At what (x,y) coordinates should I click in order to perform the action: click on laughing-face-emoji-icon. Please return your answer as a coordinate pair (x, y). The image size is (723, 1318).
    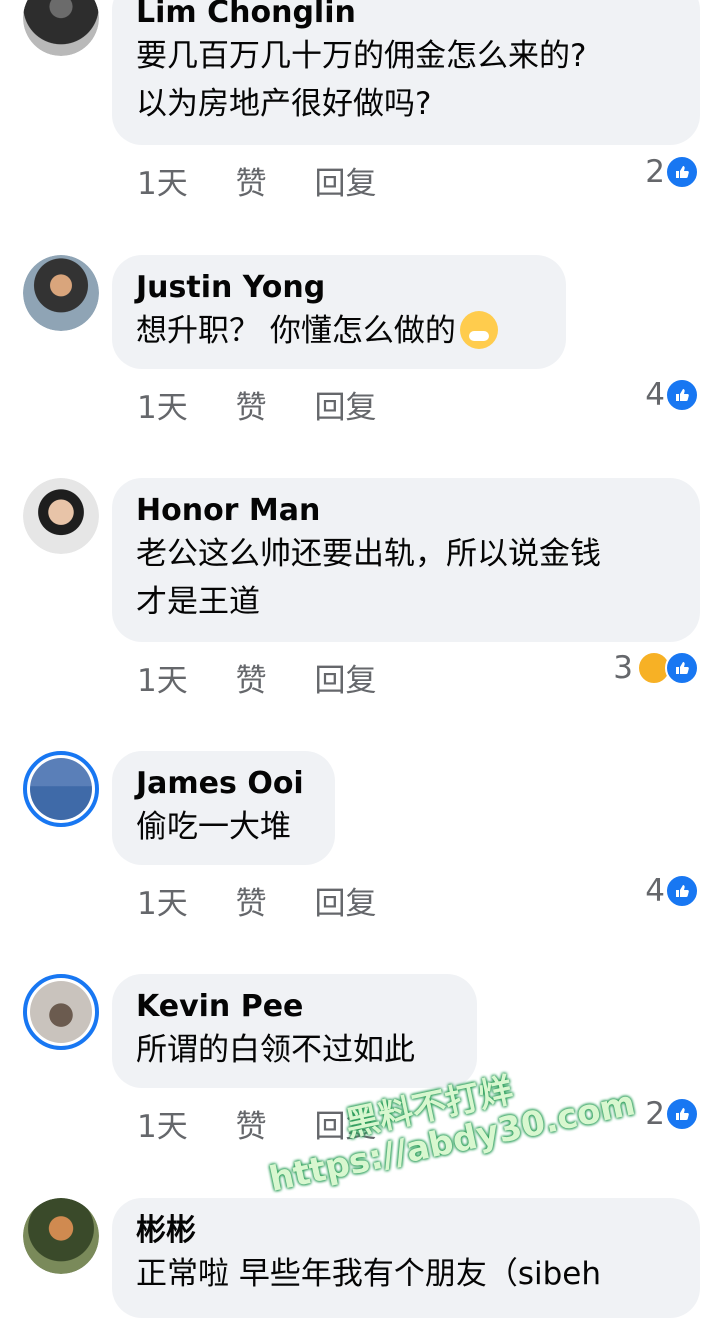
    Looking at the image, I should click on (478, 330).